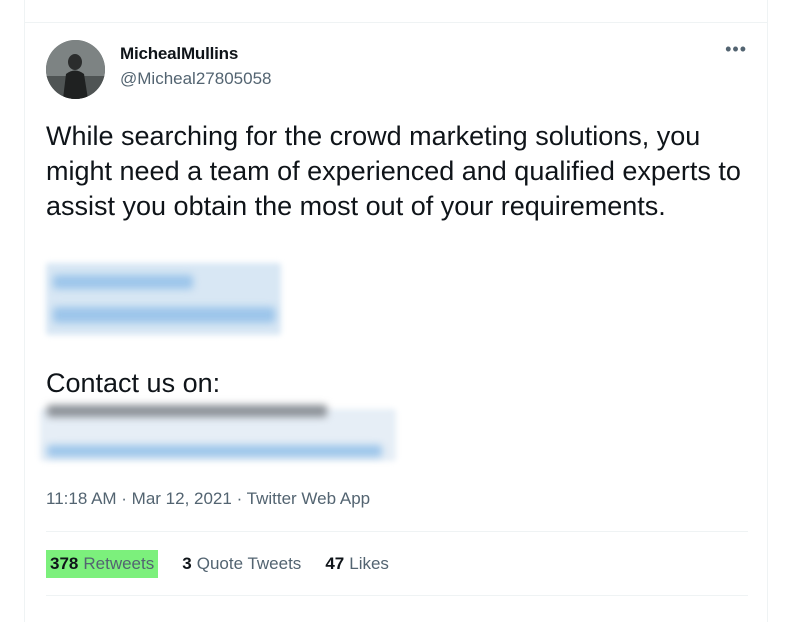 Image resolution: width=800 pixels, height=622 pixels. What do you see at coordinates (163, 299) in the screenshot?
I see `redacted-link` at bounding box center [163, 299].